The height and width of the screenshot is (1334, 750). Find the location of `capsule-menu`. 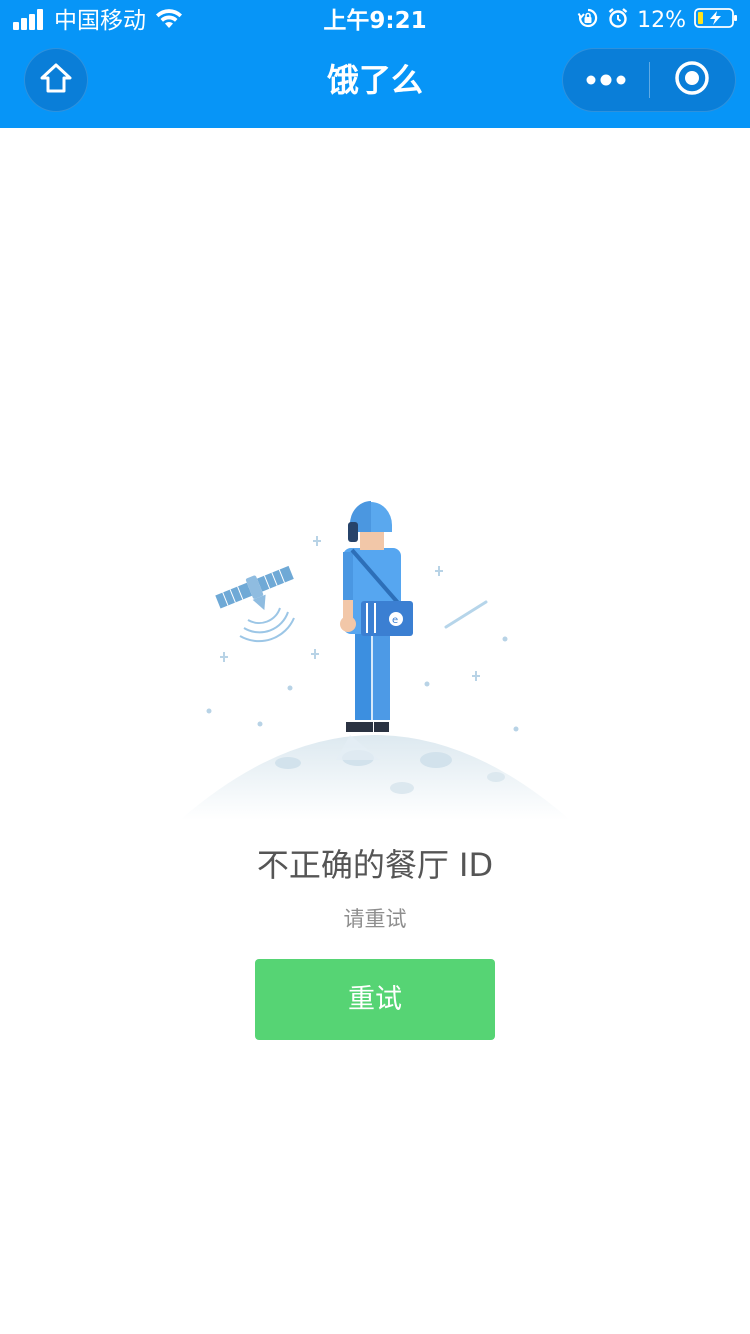

capsule-menu is located at coordinates (649, 80).